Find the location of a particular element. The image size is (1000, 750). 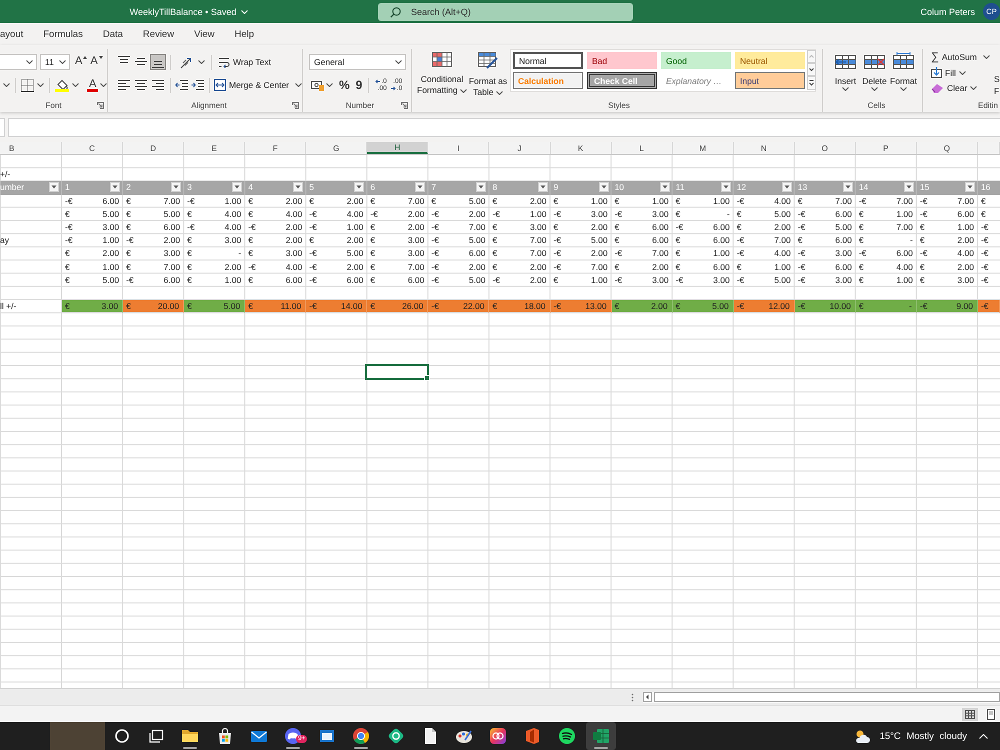

align-bottom-icon is located at coordinates (158, 62).